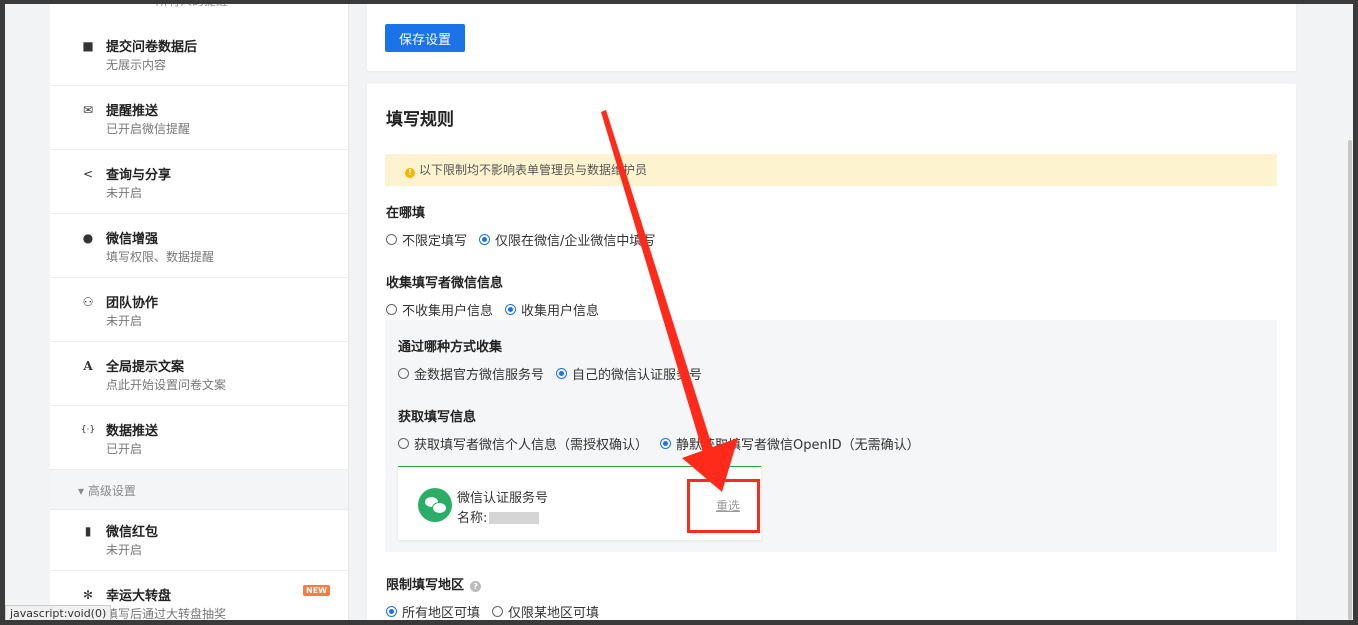  Describe the element at coordinates (132, 532) in the screenshot. I see `sidebar-item-title: 微信红包` at that location.